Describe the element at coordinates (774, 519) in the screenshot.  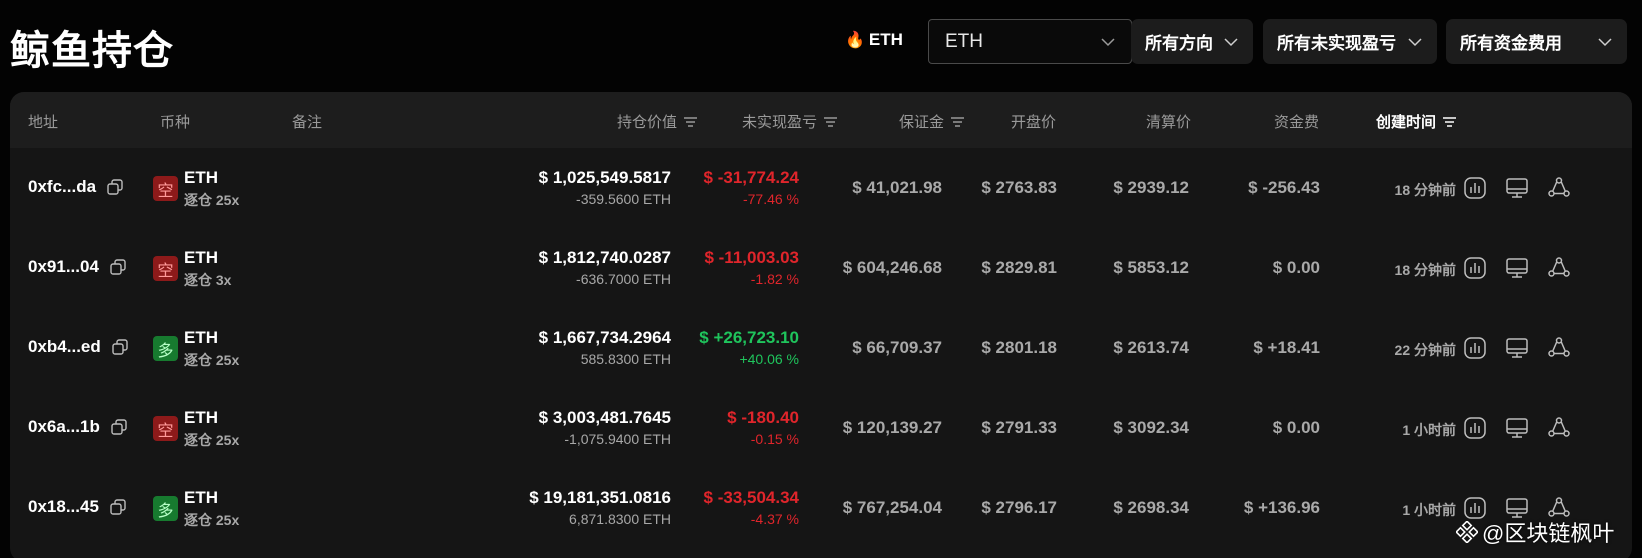
I see `unrealized-pnl-percent: -4.37 %` at that location.